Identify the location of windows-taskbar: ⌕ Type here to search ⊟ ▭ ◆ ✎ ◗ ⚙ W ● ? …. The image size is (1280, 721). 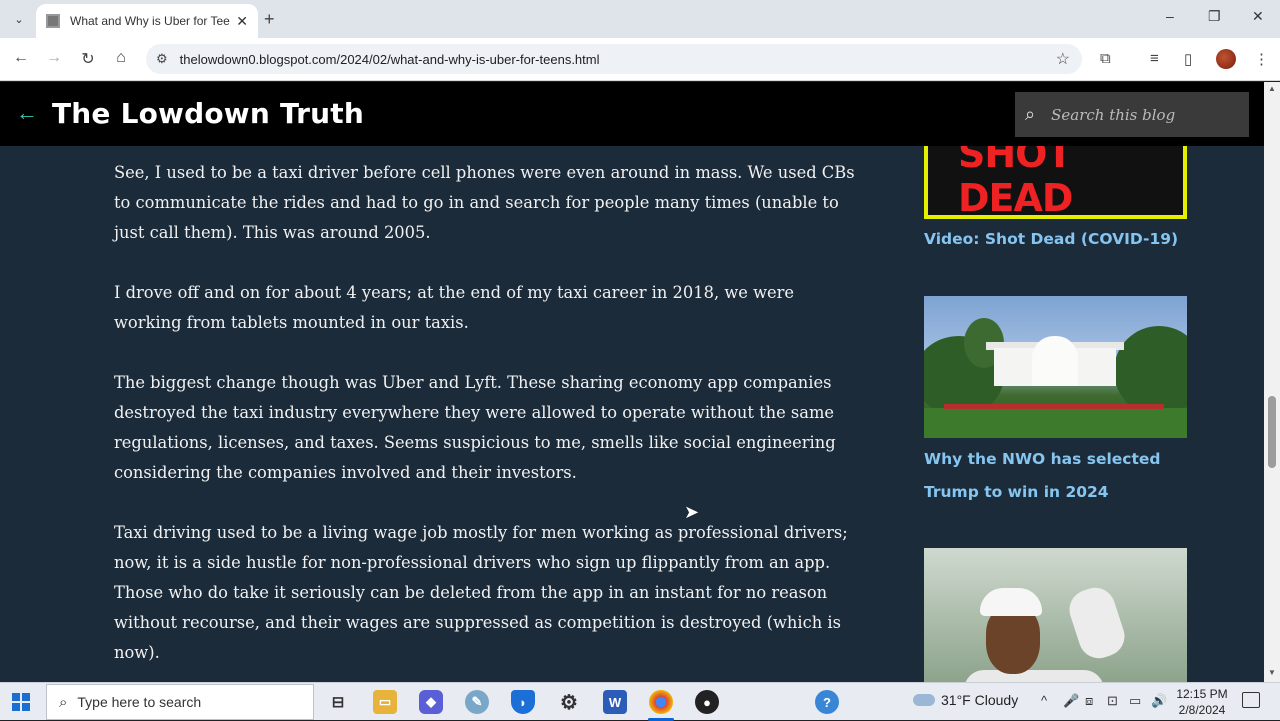
(640, 701).